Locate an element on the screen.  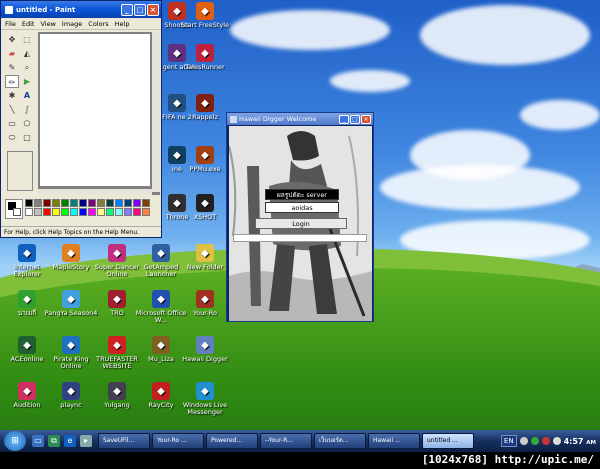
desktop-icon: ◆ Windows Live Messenger is located at coordinates (205, 399).